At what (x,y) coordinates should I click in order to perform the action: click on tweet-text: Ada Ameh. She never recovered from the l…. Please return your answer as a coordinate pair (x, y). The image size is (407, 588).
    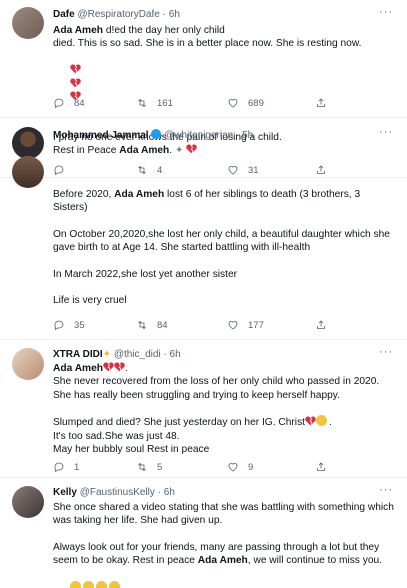
    Looking at the image, I should click on (216, 409).